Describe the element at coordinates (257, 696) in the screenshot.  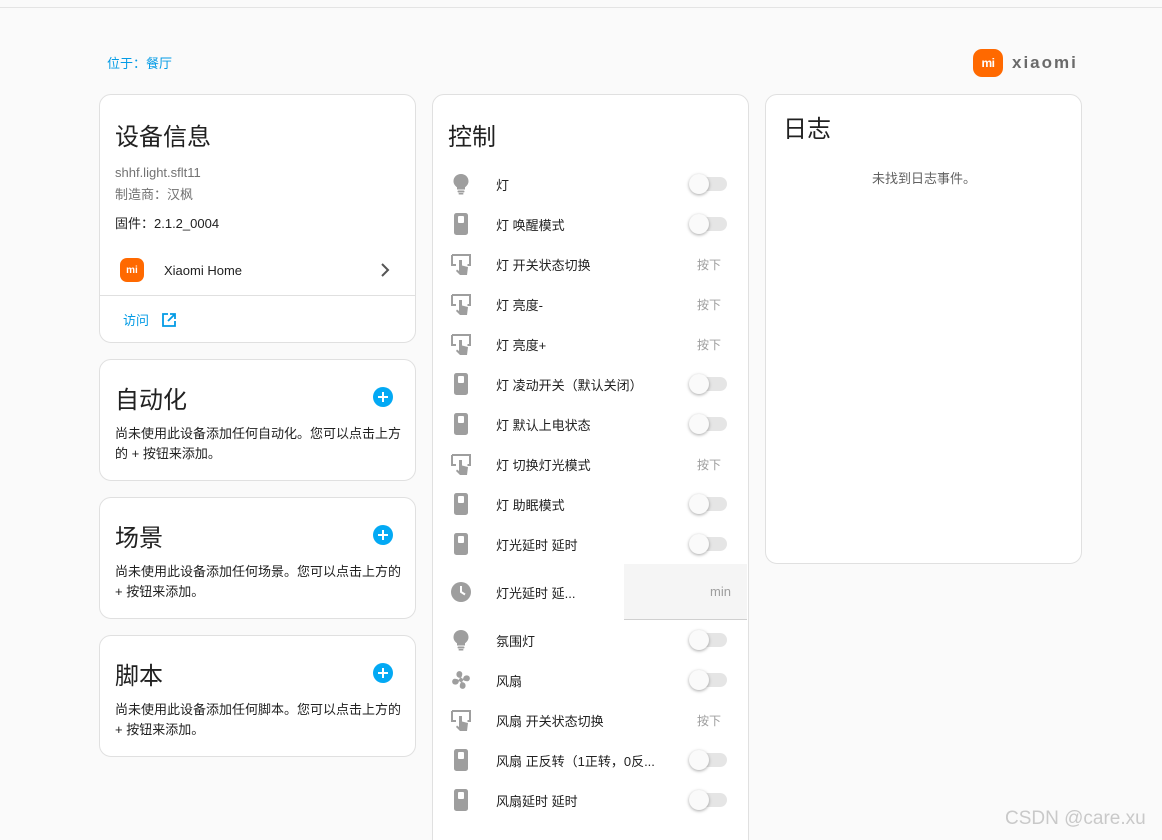
I see `script-card: 脚本 尚未使用此设备添加任何脚本。您可以点击上方的 + 按钮来添加。` at that location.